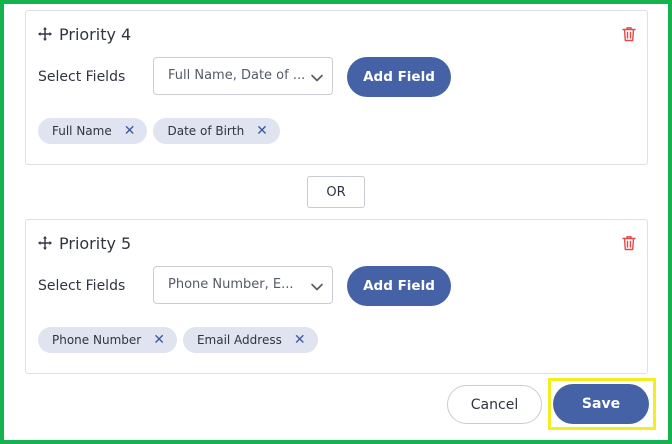 The image size is (672, 444). I want to click on card-title: Priority 4, so click(95, 34).